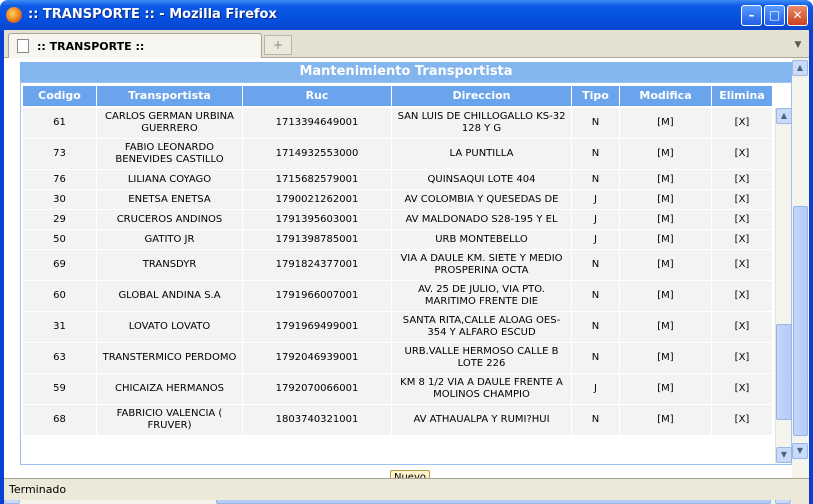 This screenshot has height=504, width=813. What do you see at coordinates (317, 296) in the screenshot?
I see `cell-ruc: 1791966007001` at bounding box center [317, 296].